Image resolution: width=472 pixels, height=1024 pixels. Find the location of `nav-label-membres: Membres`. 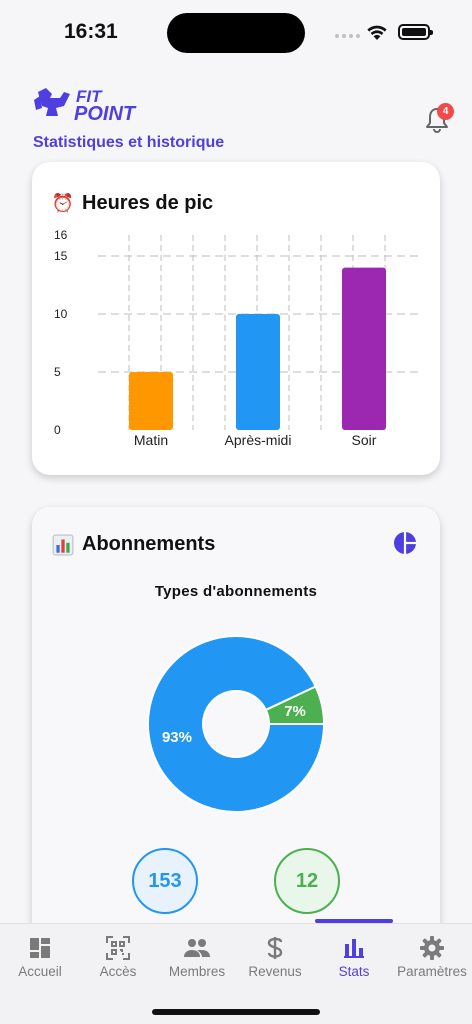

nav-label-membres: Membres is located at coordinates (197, 971).